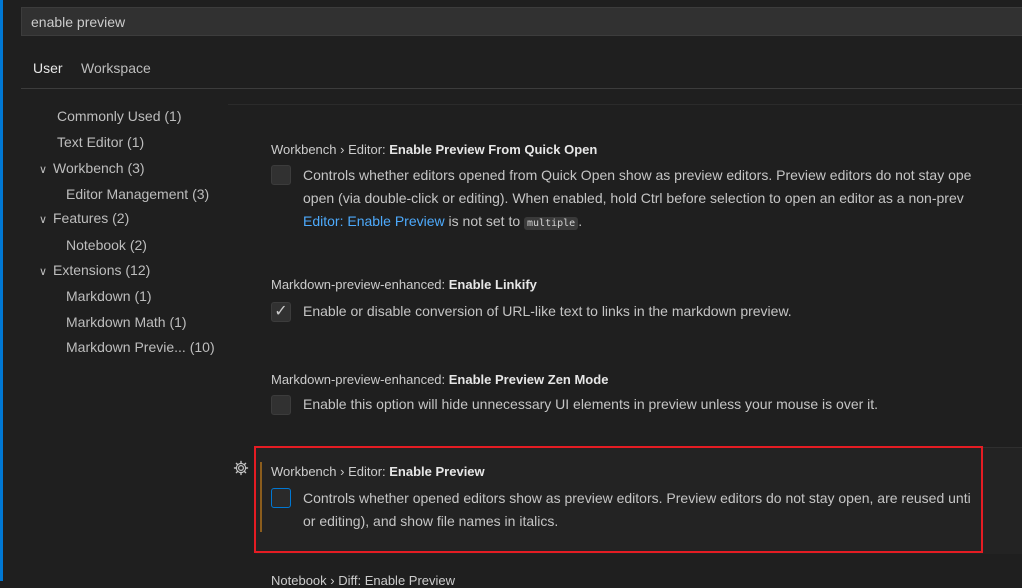 This screenshot has height=588, width=1022. I want to click on toc-item-text-editor: Text Editor (1), so click(100, 142).